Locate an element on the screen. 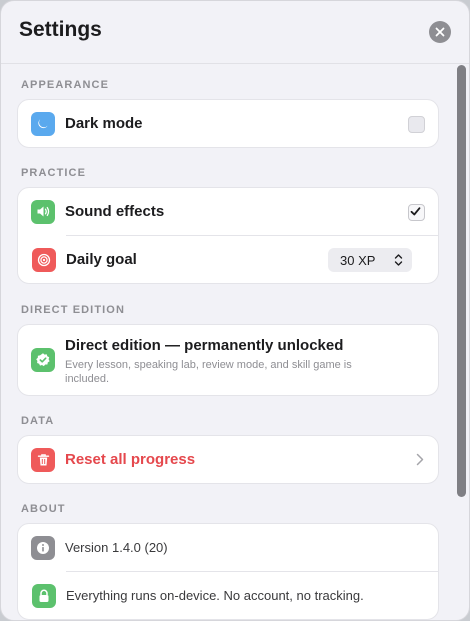 This screenshot has height=621, width=470. updown-chevron-icon is located at coordinates (398, 260).